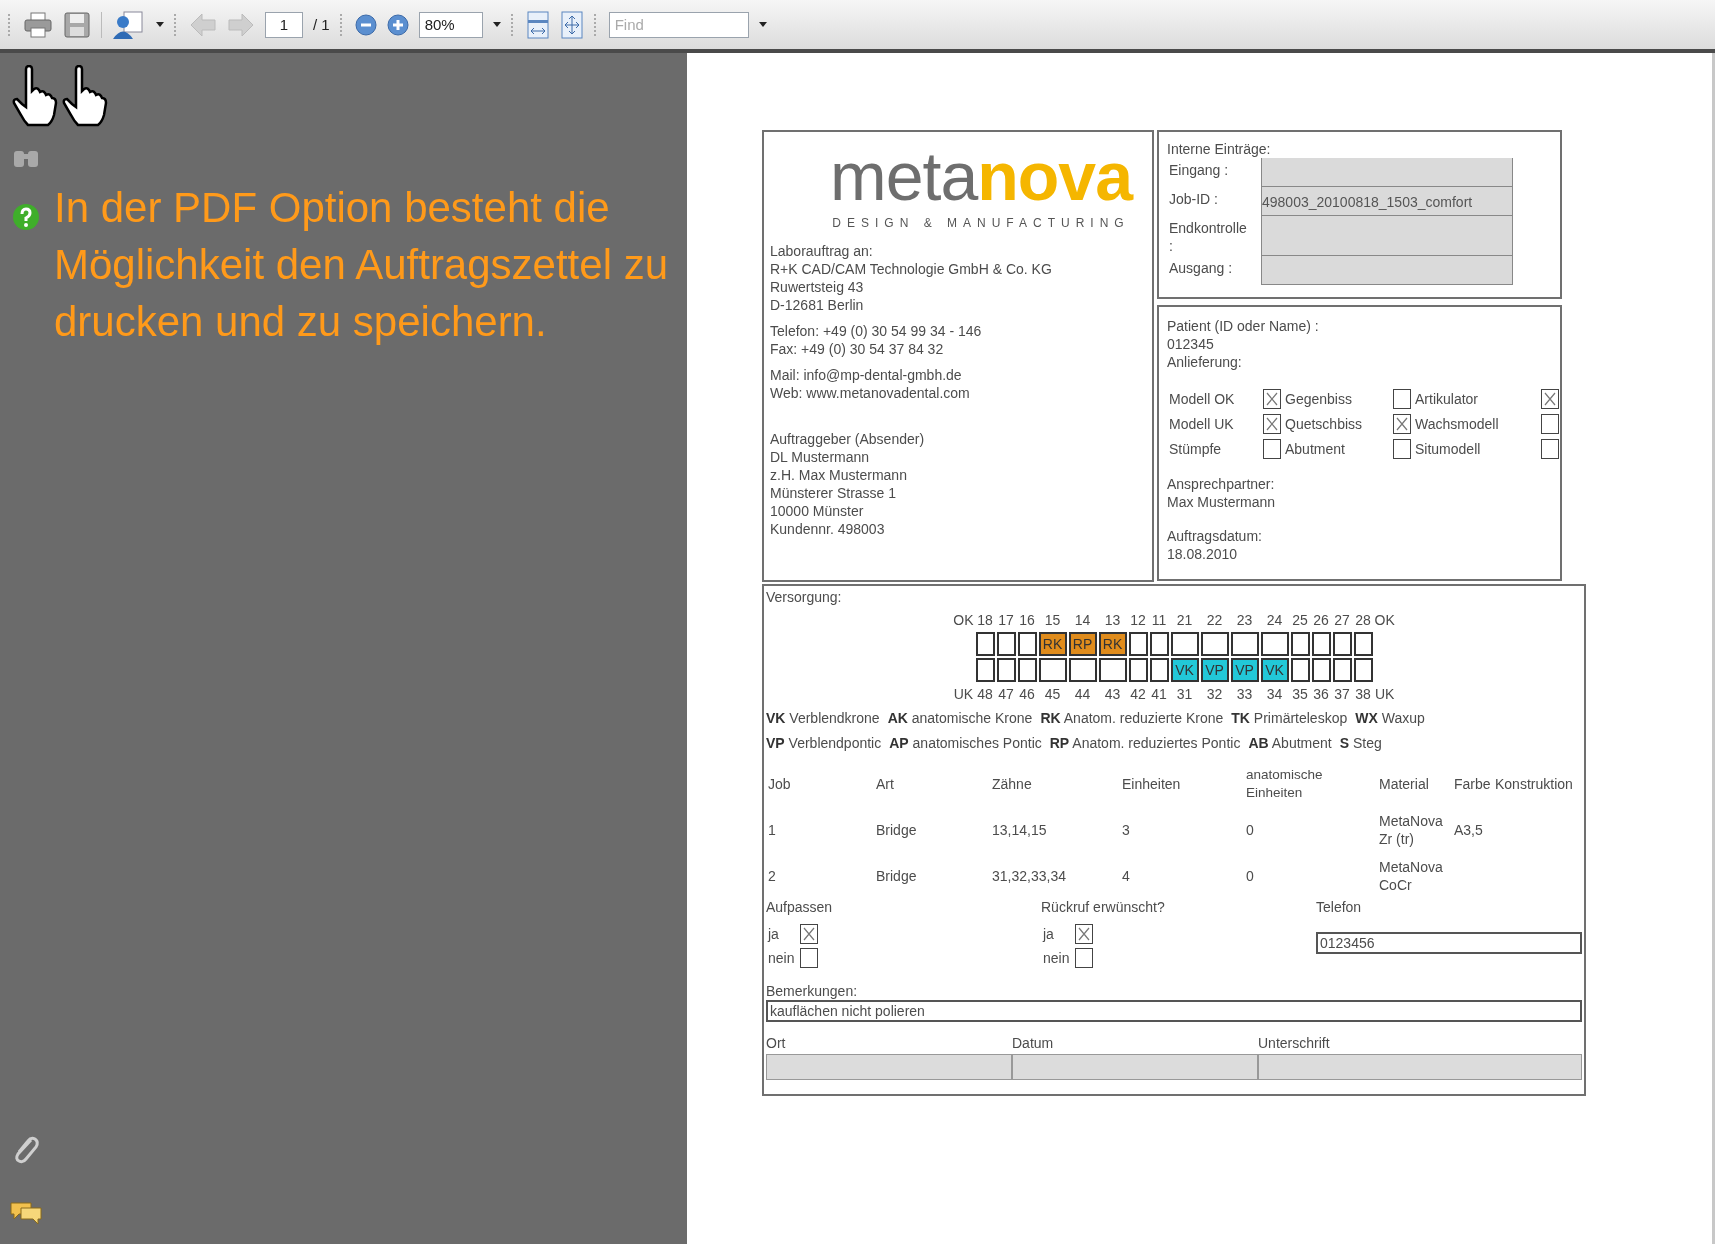  I want to click on print-icon, so click(38, 24).